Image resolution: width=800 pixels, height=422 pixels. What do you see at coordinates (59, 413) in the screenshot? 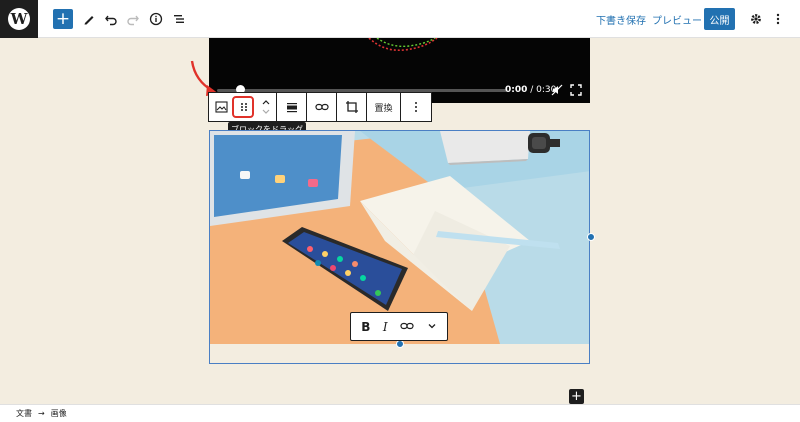
I see `breadcrumb-current: 画像` at bounding box center [59, 413].